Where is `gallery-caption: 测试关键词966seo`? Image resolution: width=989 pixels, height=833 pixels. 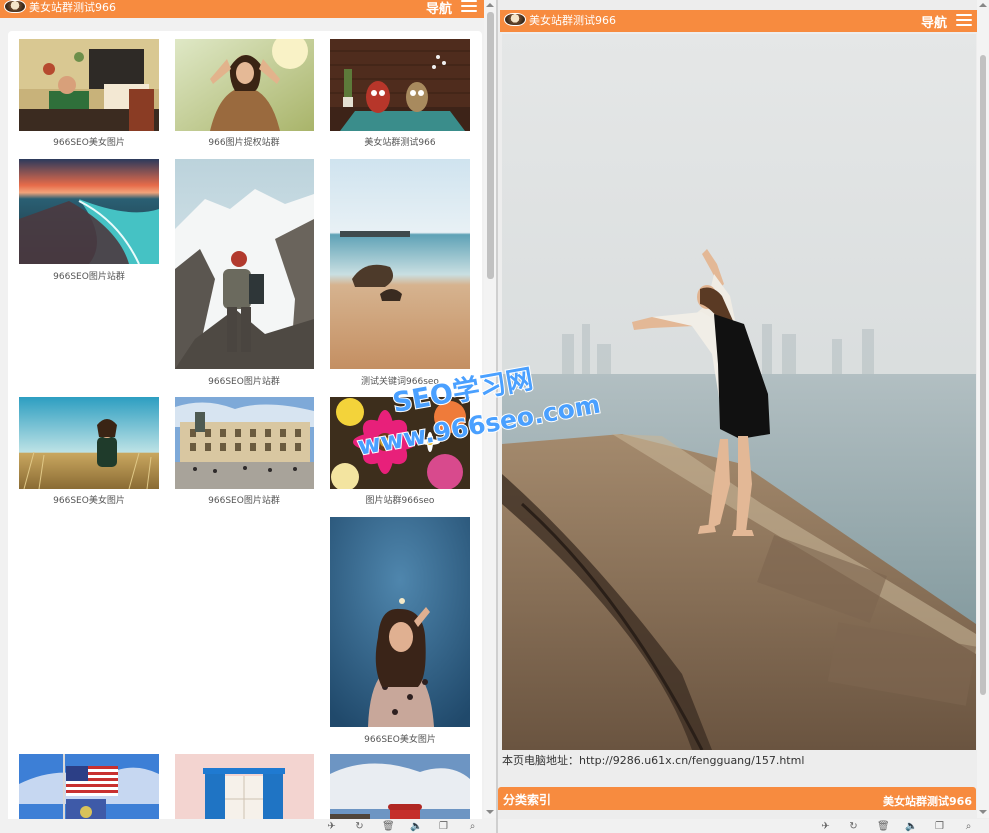 gallery-caption: 测试关键词966seo is located at coordinates (400, 380).